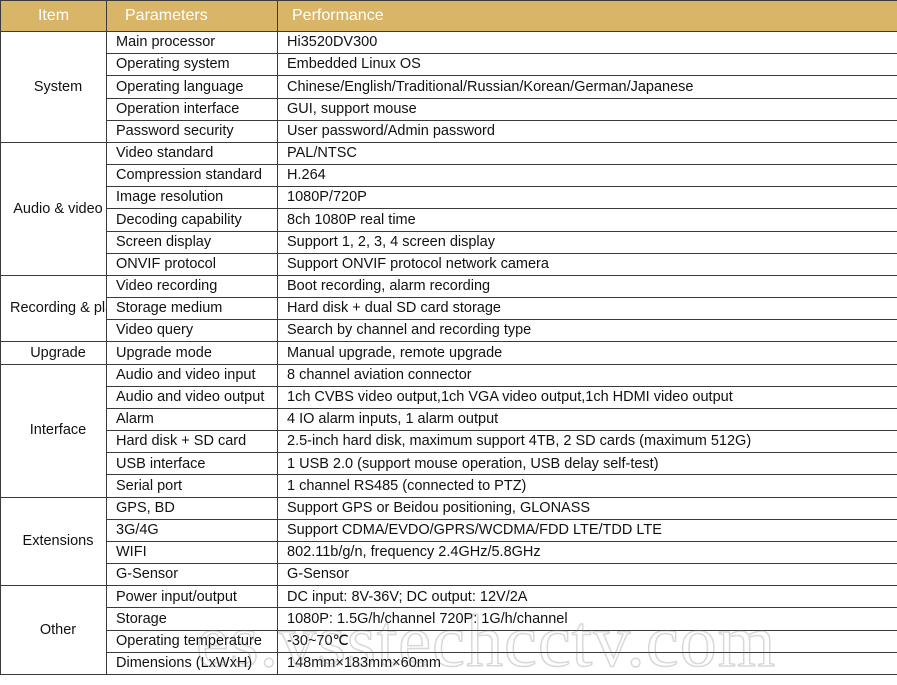  Describe the element at coordinates (192, 109) in the screenshot. I see `parameter-cell: Operation interface` at that location.